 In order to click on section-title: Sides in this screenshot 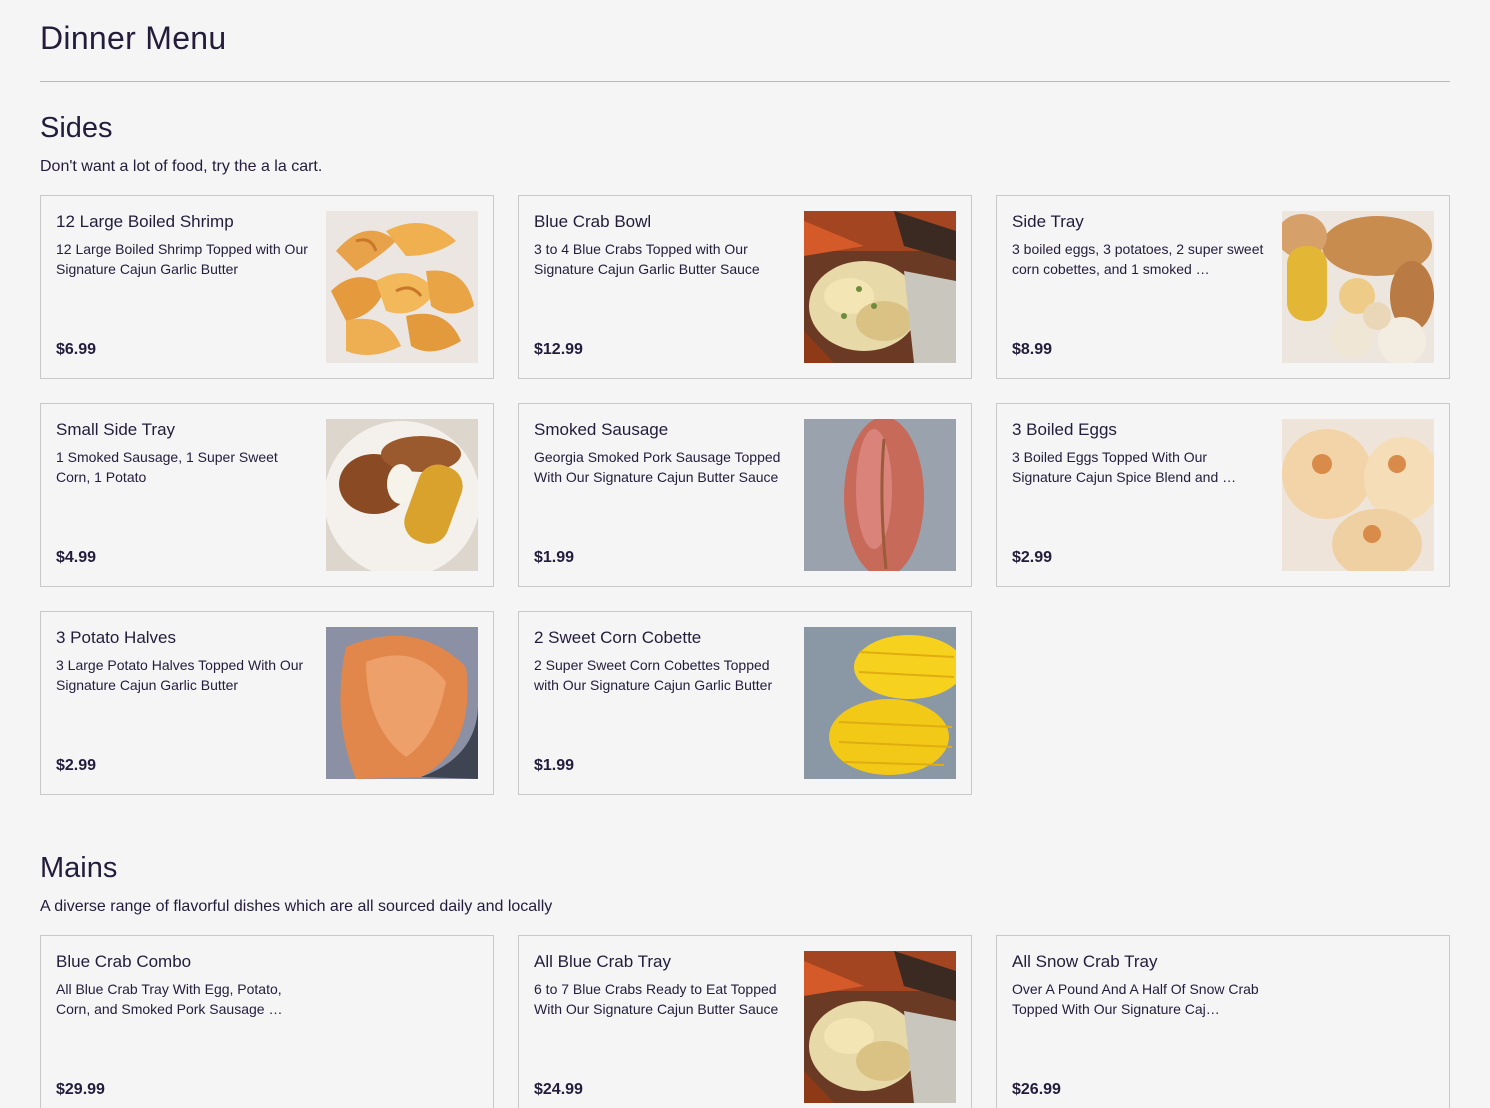, I will do `click(76, 128)`.